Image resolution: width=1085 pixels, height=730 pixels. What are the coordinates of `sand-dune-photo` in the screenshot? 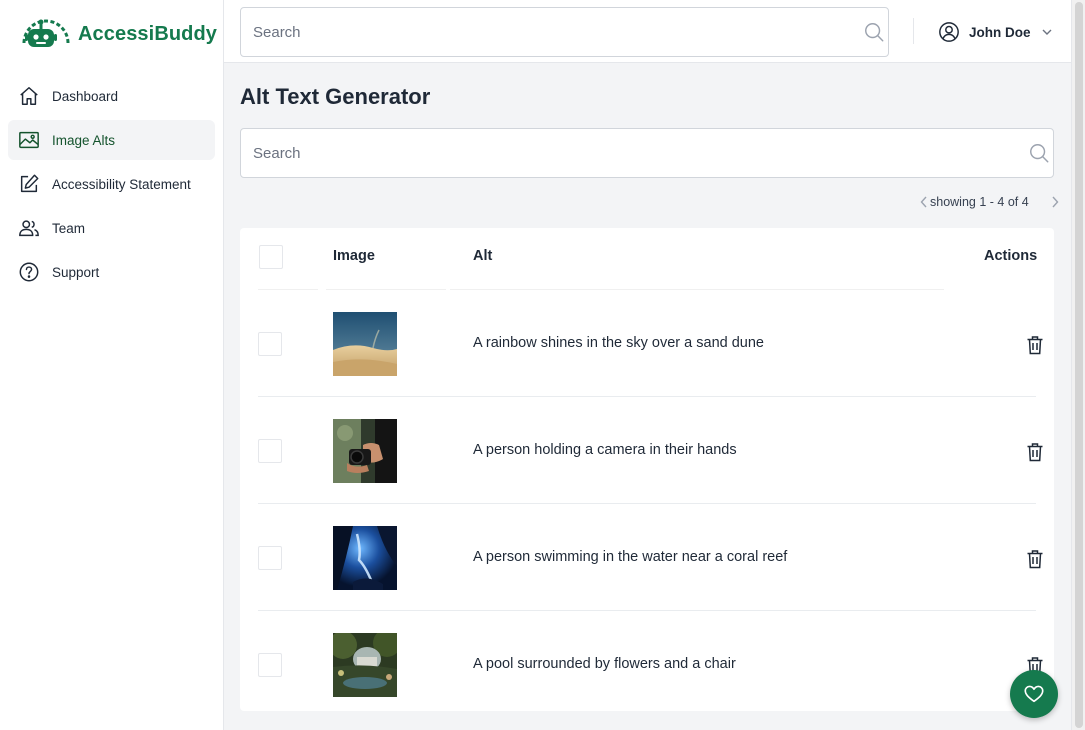 It's located at (365, 344).